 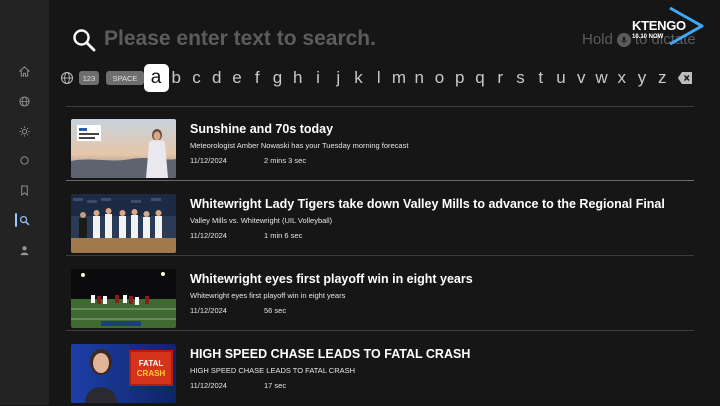 I want to click on home-icon, so click(x=24, y=71).